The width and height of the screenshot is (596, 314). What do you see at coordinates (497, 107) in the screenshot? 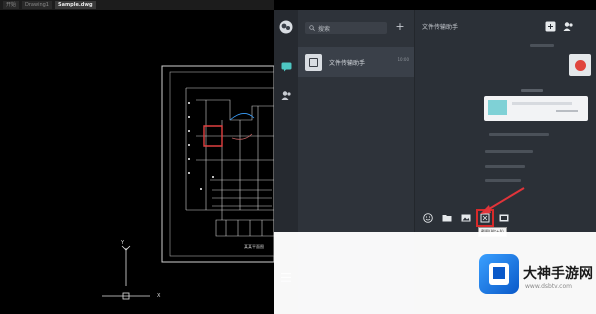
I see `file-icon` at bounding box center [497, 107].